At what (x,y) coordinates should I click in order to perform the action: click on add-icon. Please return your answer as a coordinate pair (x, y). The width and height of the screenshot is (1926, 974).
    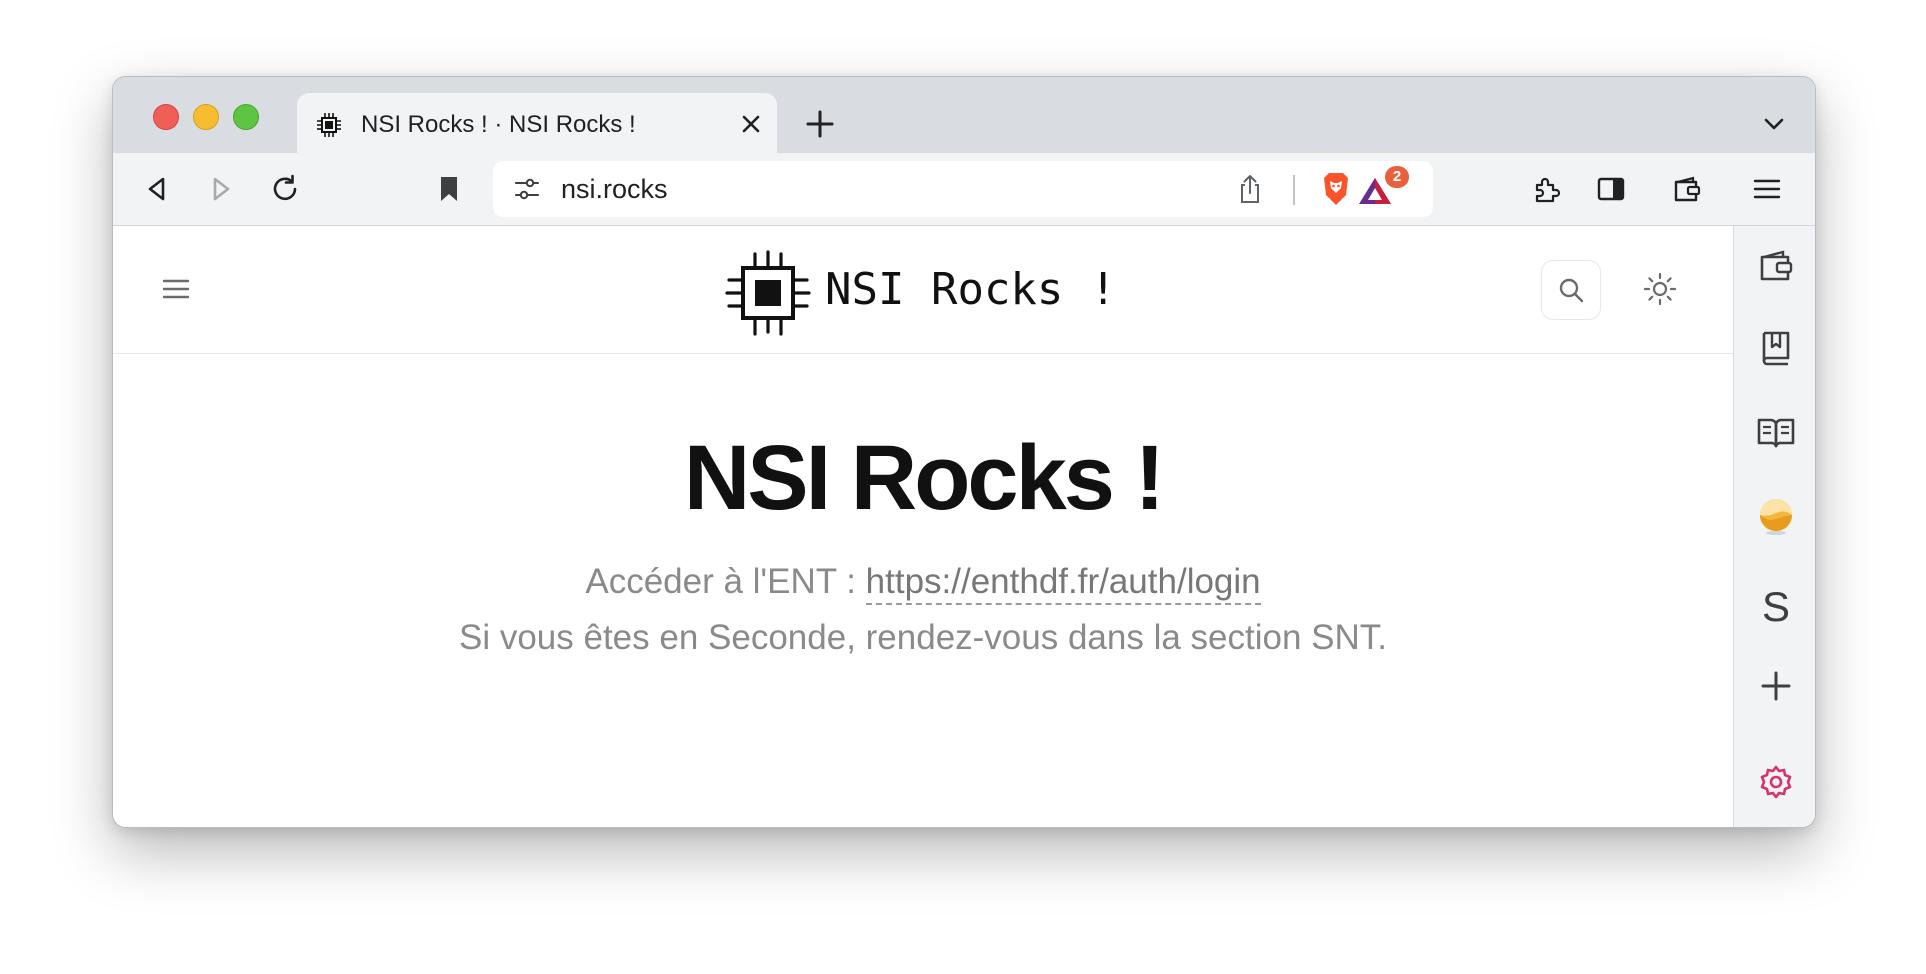
    Looking at the image, I should click on (1776, 686).